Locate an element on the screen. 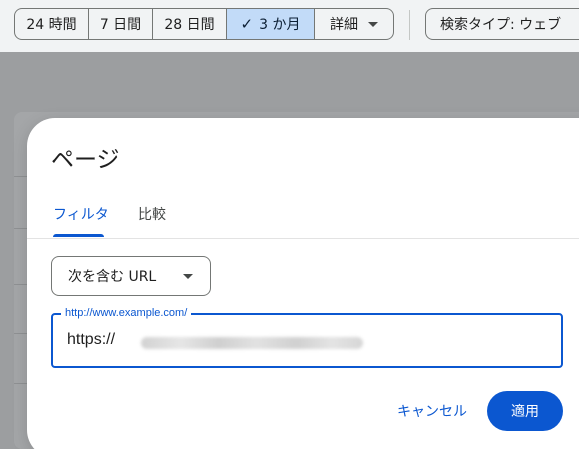  active-tab-indicator is located at coordinates (78, 235).